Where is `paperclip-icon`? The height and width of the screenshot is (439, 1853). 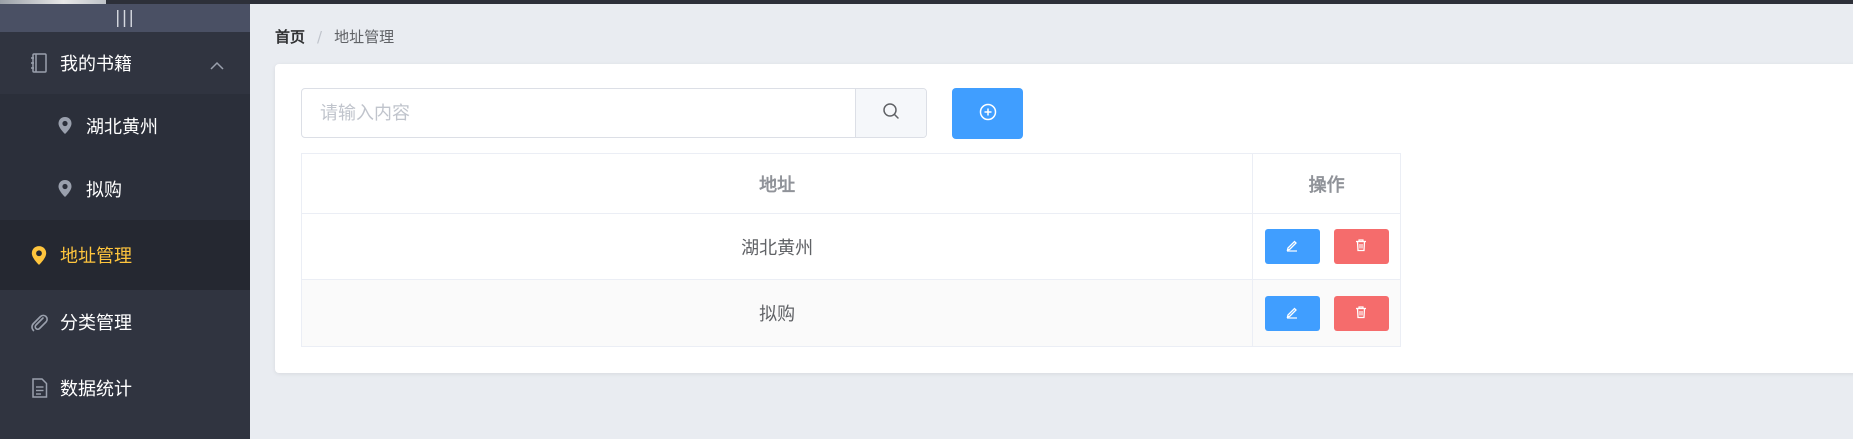 paperclip-icon is located at coordinates (39, 322).